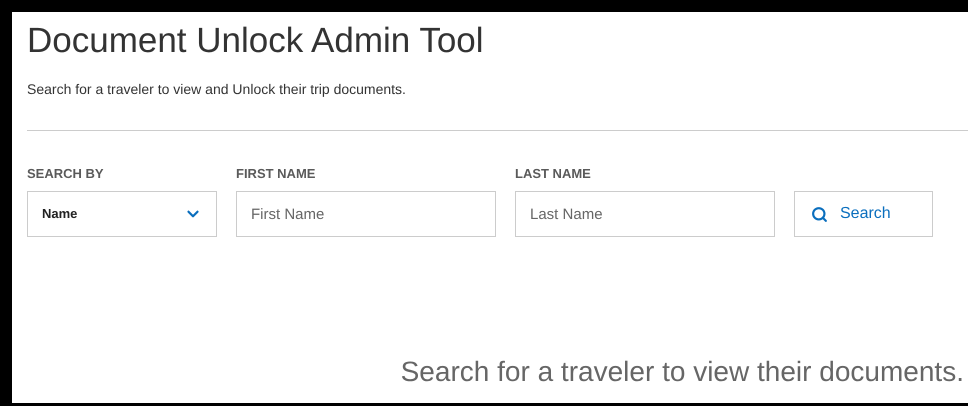 The image size is (968, 406). I want to click on empty-message: Search for a traveler to view their documents., so click(682, 372).